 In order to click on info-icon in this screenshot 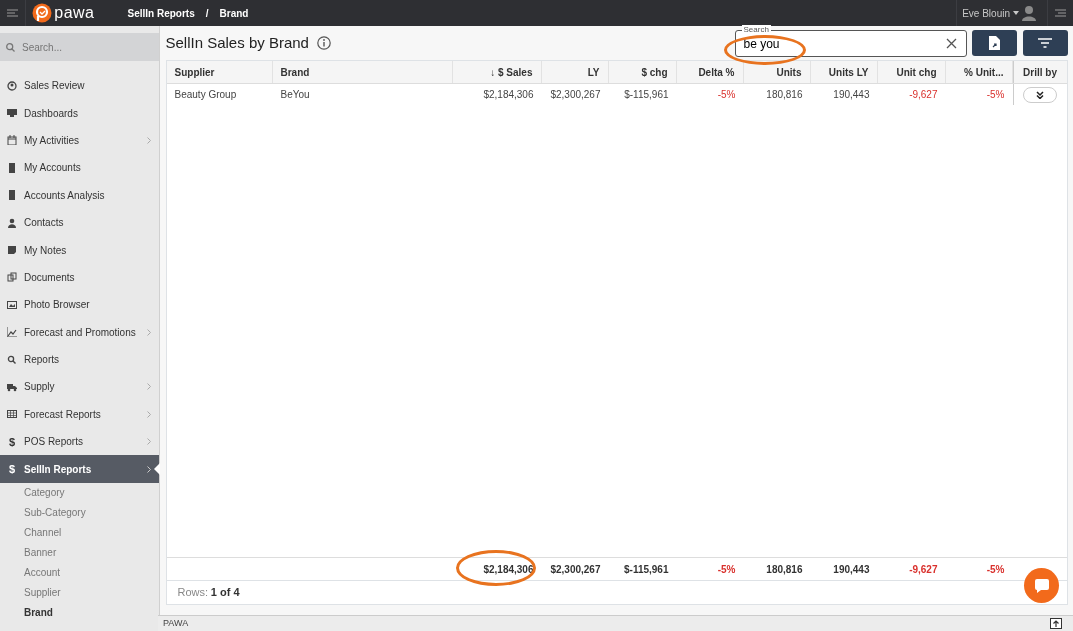, I will do `click(323, 43)`.